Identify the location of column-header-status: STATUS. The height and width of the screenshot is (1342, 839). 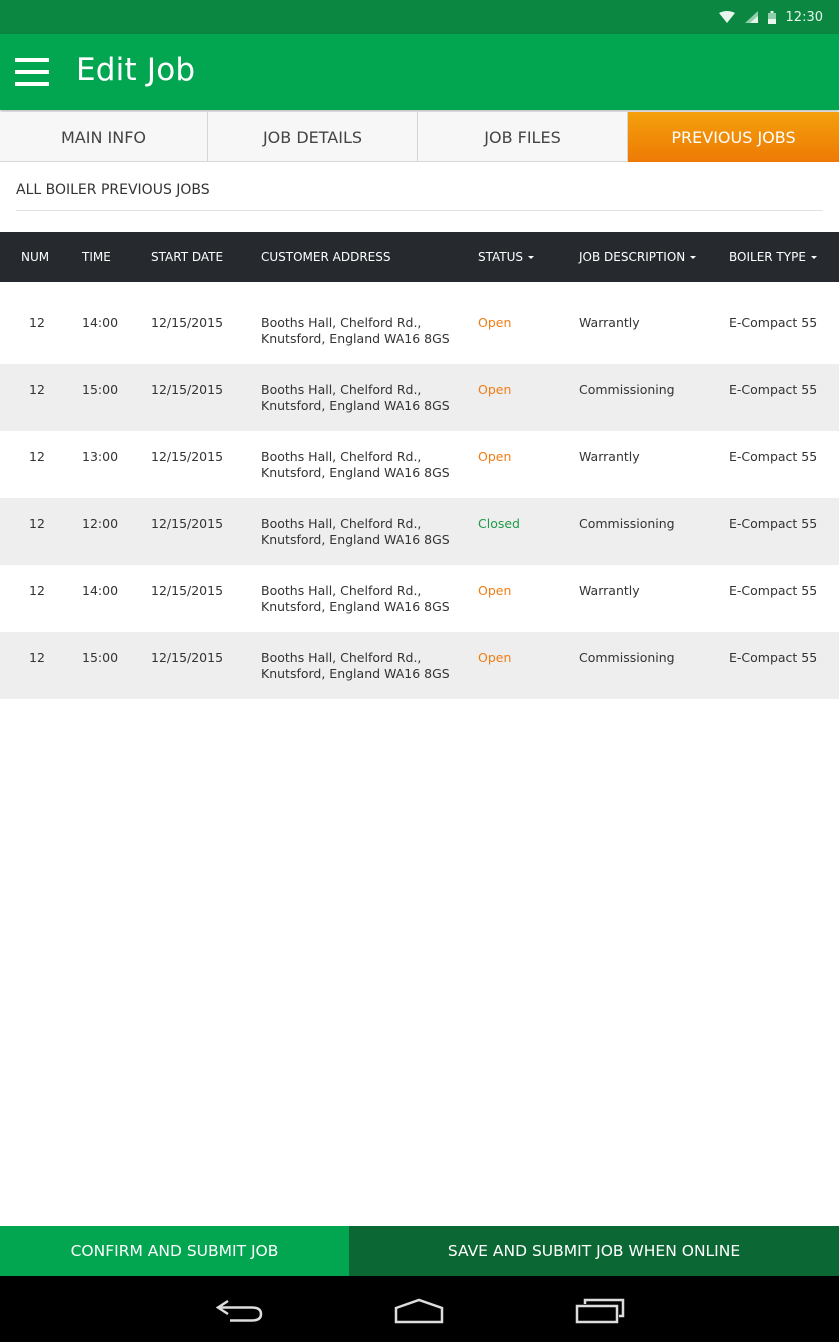
(506, 257).